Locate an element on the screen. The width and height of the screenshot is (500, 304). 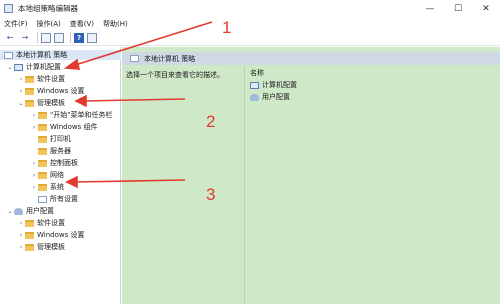
tree-item-user-admin-templates: › 管理模板 is located at coordinates (41, 247).